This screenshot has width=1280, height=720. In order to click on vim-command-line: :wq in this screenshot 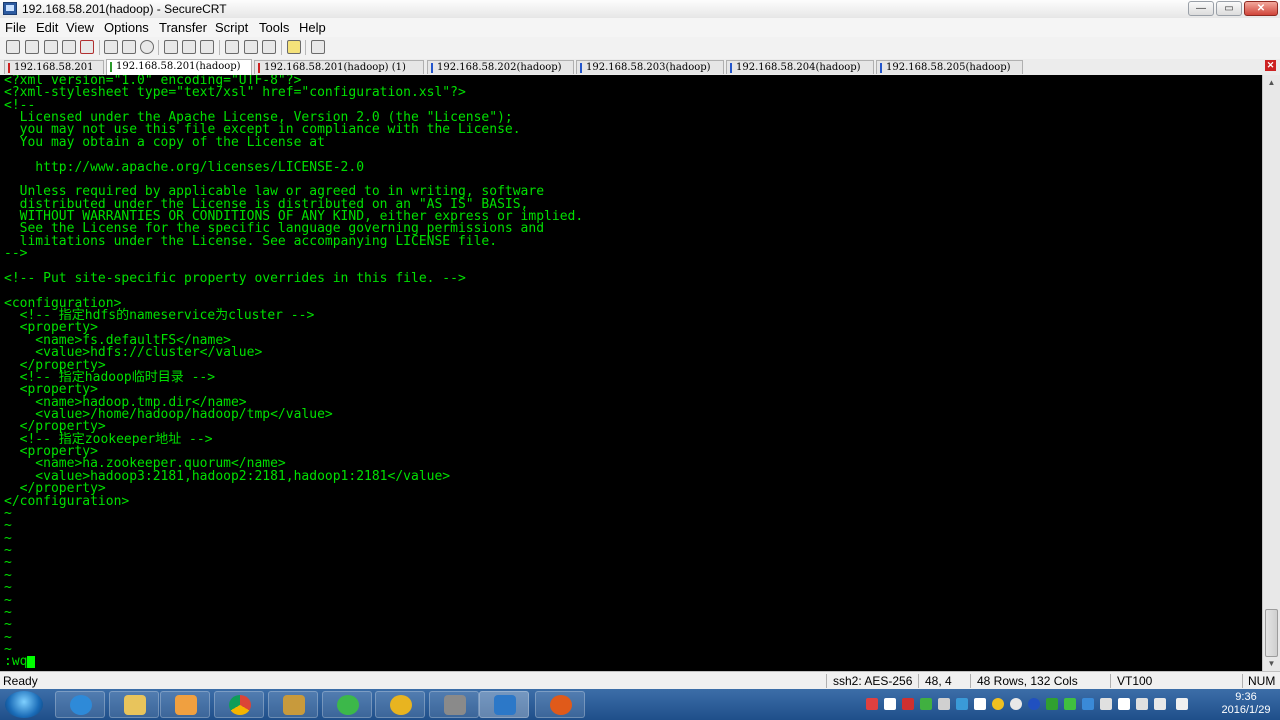, I will do `click(20, 661)`.